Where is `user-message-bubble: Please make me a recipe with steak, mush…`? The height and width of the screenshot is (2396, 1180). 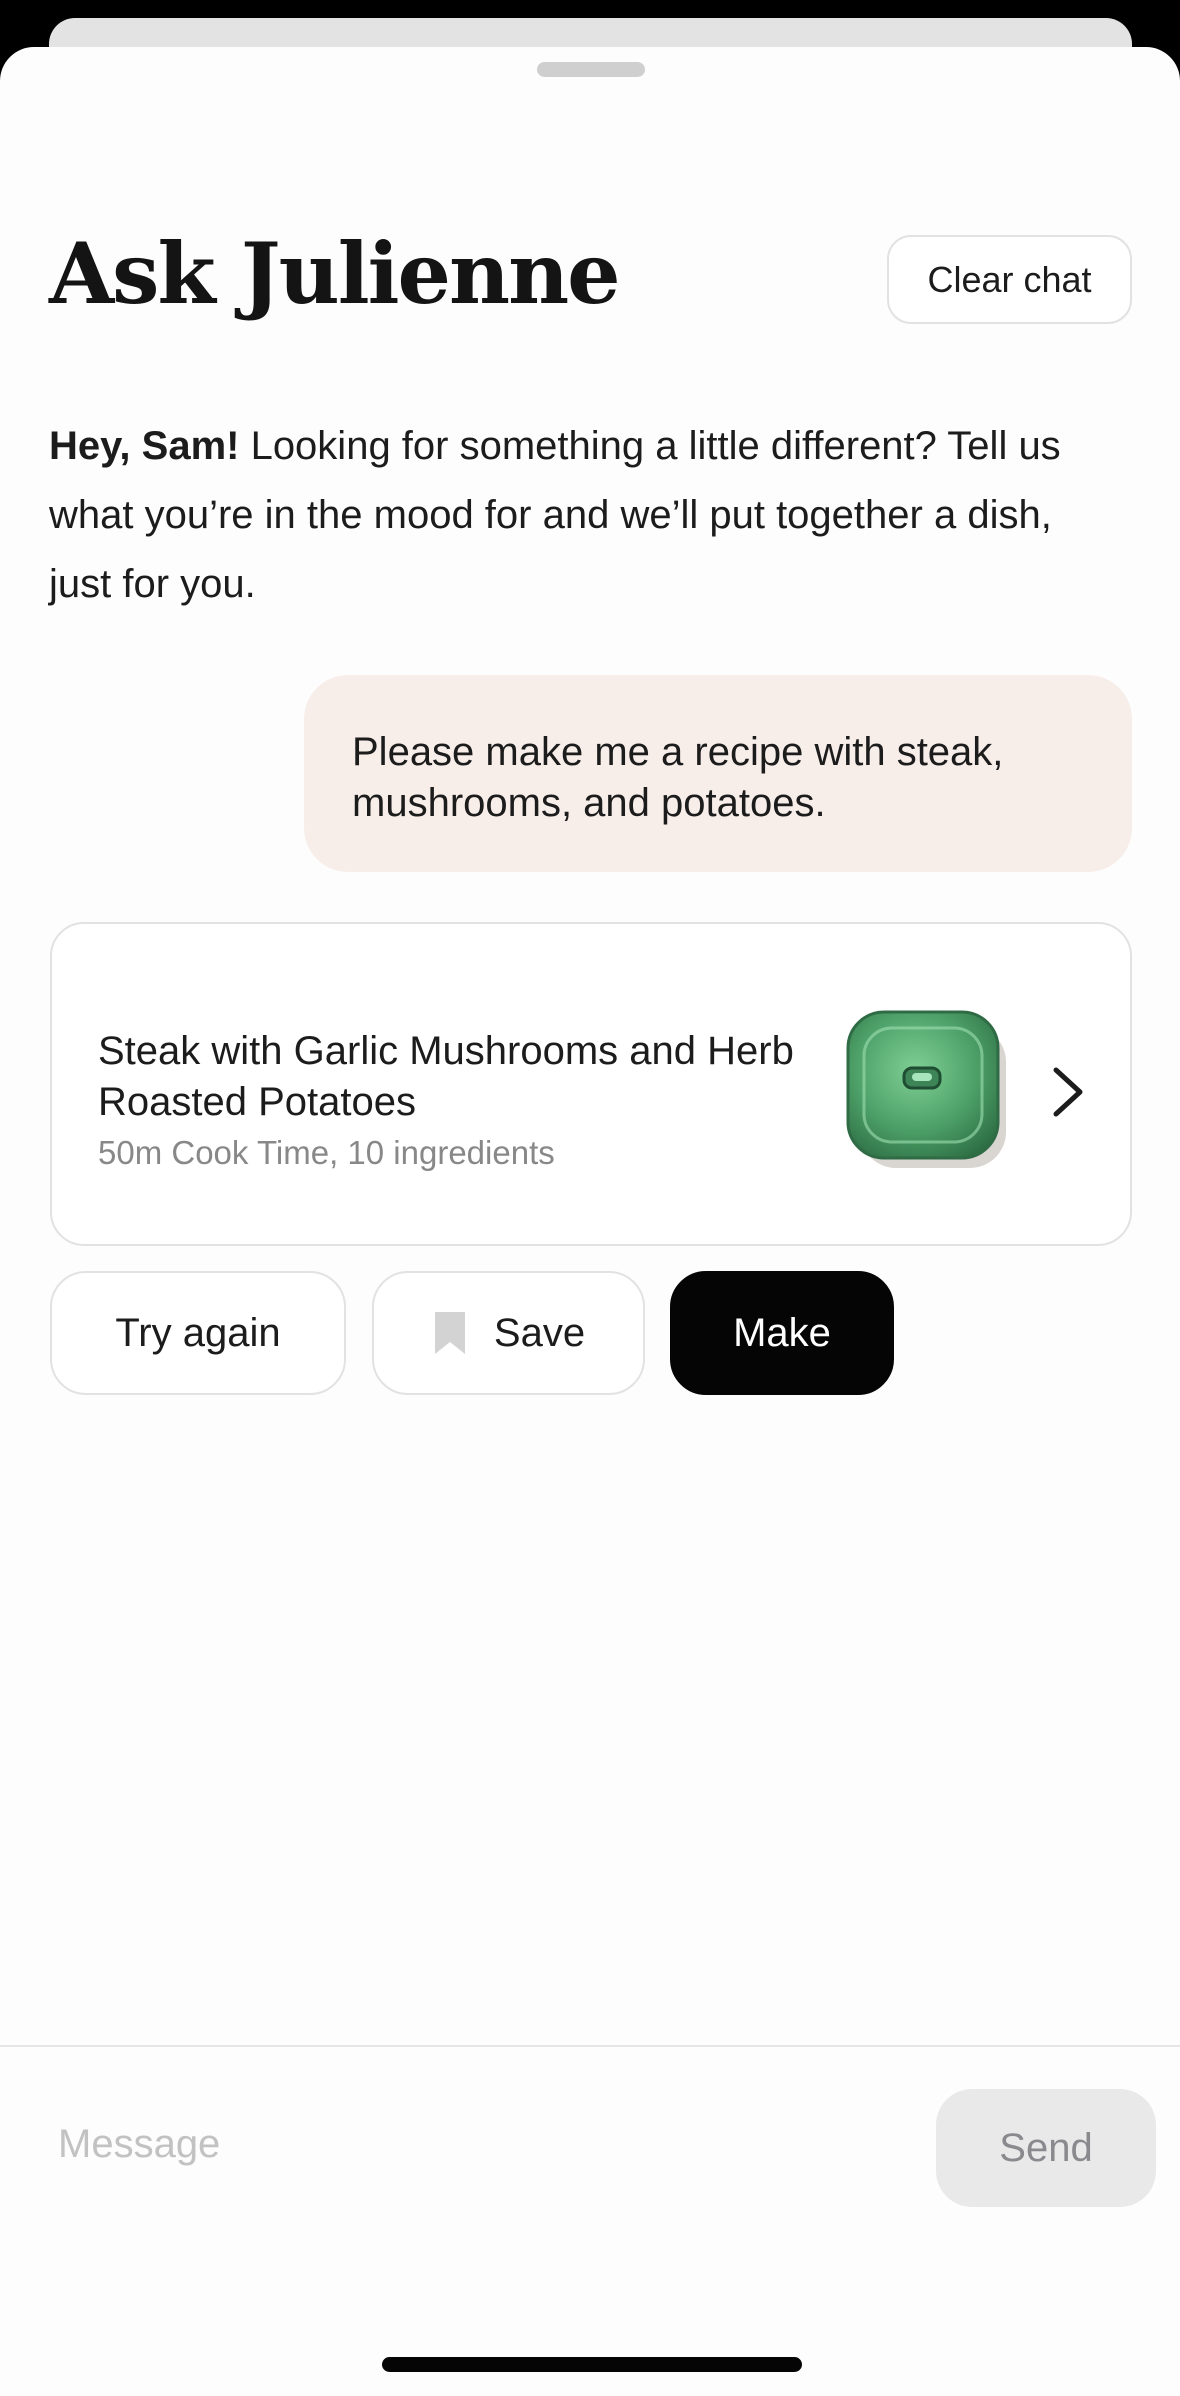 user-message-bubble: Please make me a recipe with steak, mush… is located at coordinates (718, 773).